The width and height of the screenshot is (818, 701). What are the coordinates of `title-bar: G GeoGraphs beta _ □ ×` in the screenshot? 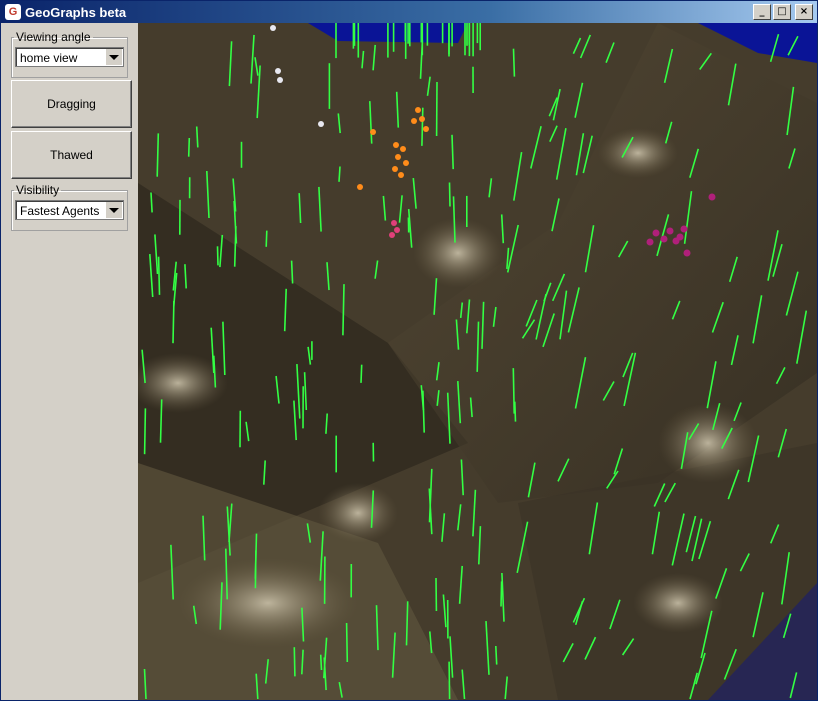 It's located at (409, 12).